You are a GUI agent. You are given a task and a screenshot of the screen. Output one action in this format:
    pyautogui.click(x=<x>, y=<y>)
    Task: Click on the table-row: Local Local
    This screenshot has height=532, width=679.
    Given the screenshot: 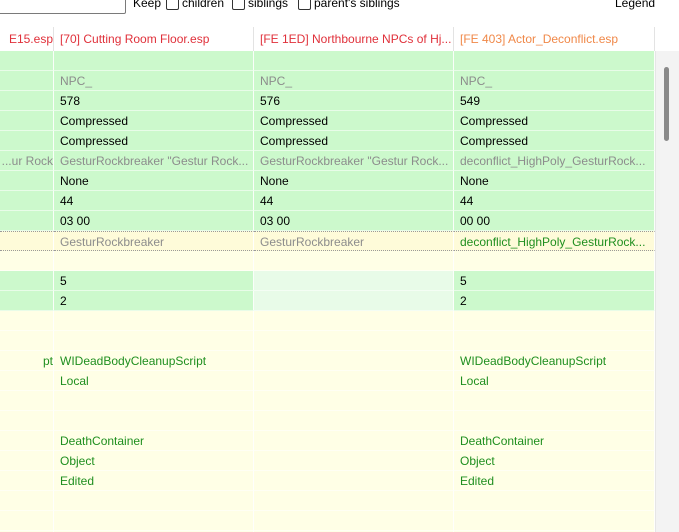 What is the action you would take?
    pyautogui.click(x=327, y=381)
    